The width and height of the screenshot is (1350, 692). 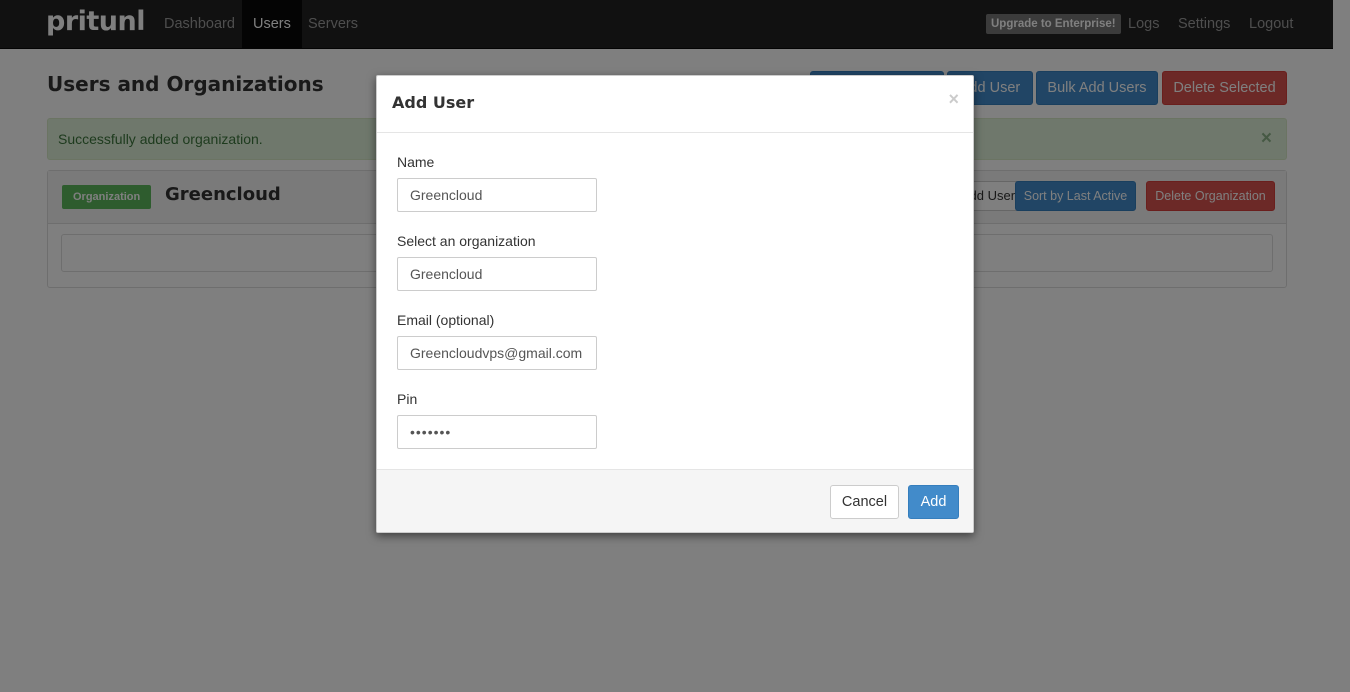 What do you see at coordinates (407, 399) in the screenshot?
I see `pin-label: Pin` at bounding box center [407, 399].